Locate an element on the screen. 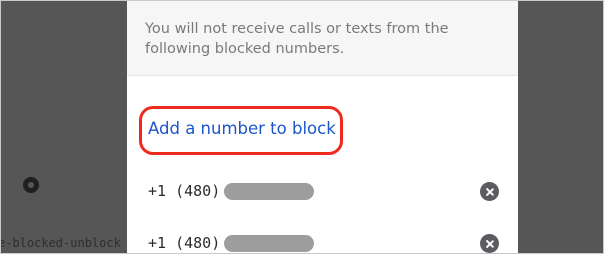  gear-icon is located at coordinates (31, 185).